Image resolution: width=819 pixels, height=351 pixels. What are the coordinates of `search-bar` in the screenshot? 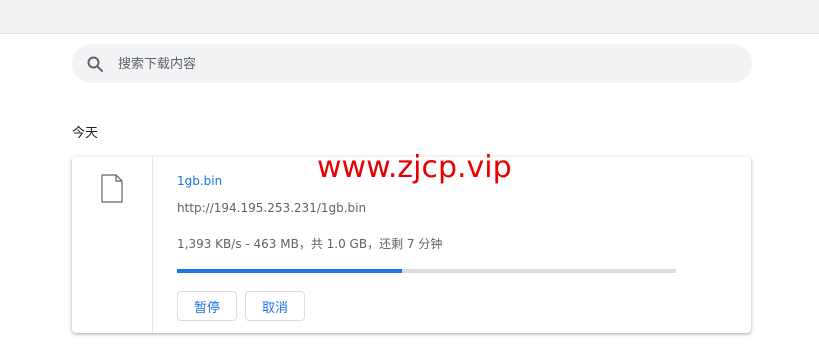 It's located at (412, 63).